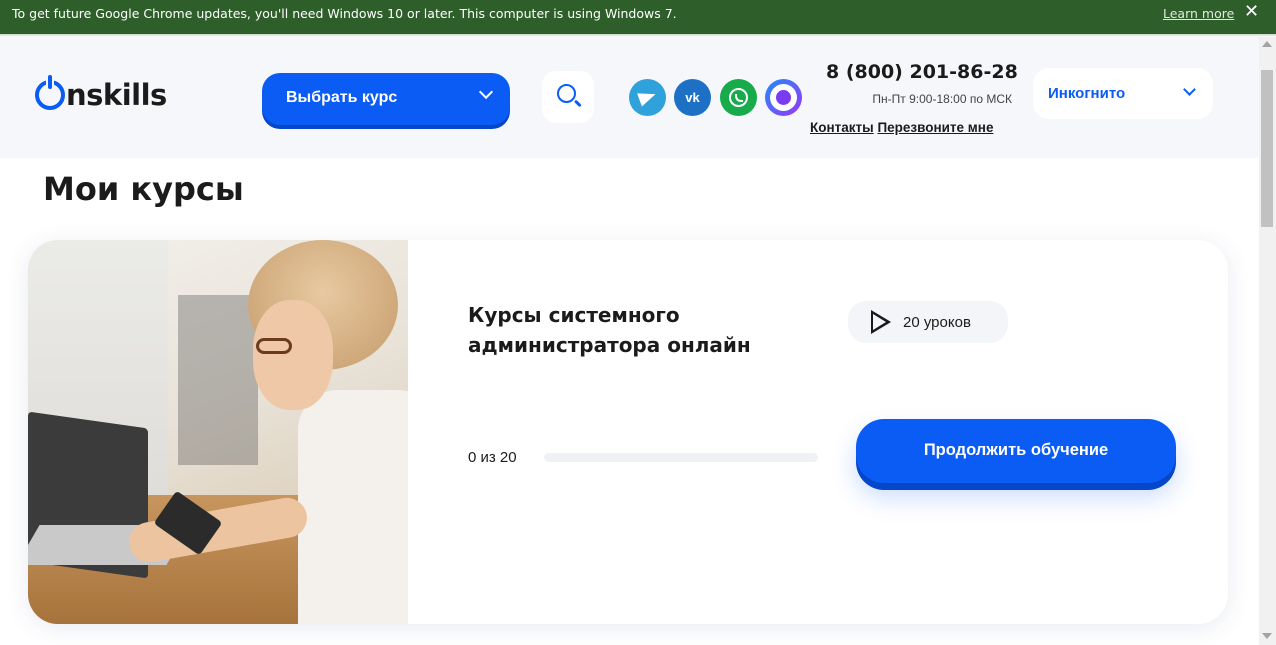 This screenshot has height=645, width=1276. Describe the element at coordinates (681, 457) in the screenshot. I see `progress-bar` at that location.